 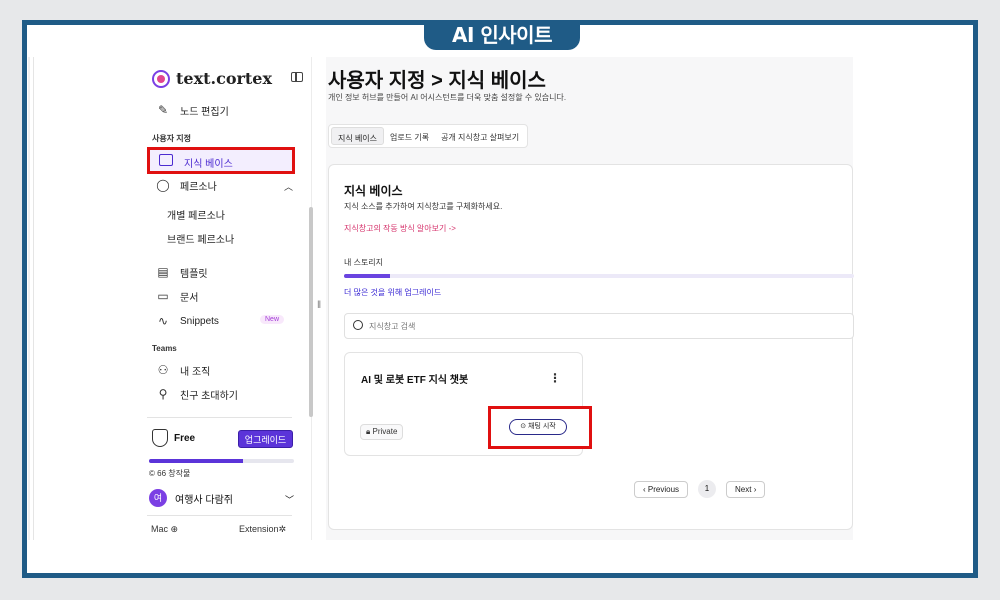 What do you see at coordinates (185, 438) in the screenshot?
I see `plan-name: Free` at bounding box center [185, 438].